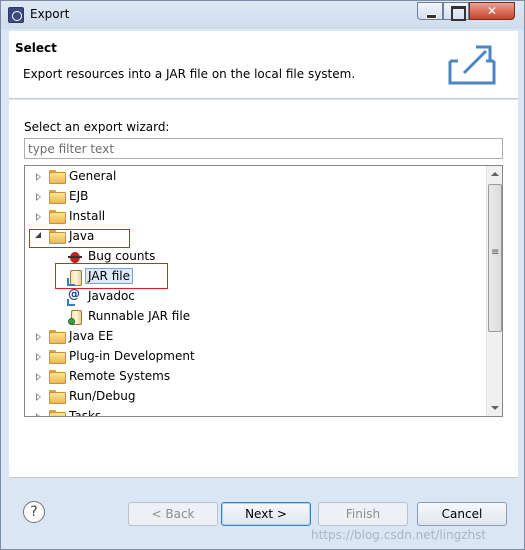 The height and width of the screenshot is (550, 525). What do you see at coordinates (266, 514) in the screenshot?
I see `next-button: Next >` at bounding box center [266, 514].